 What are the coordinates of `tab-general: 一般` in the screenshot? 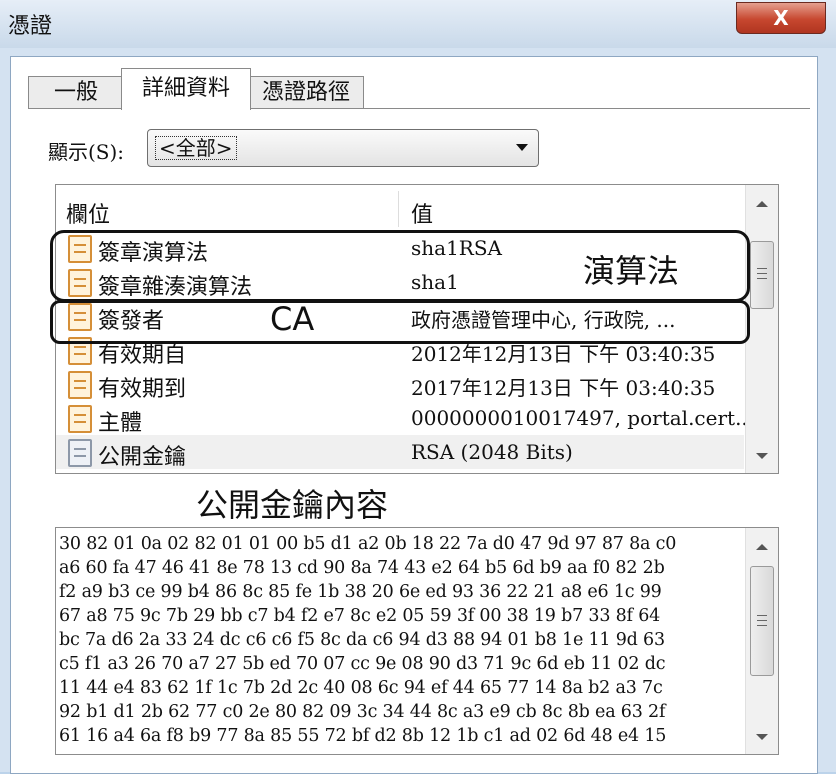 It's located at (76, 92).